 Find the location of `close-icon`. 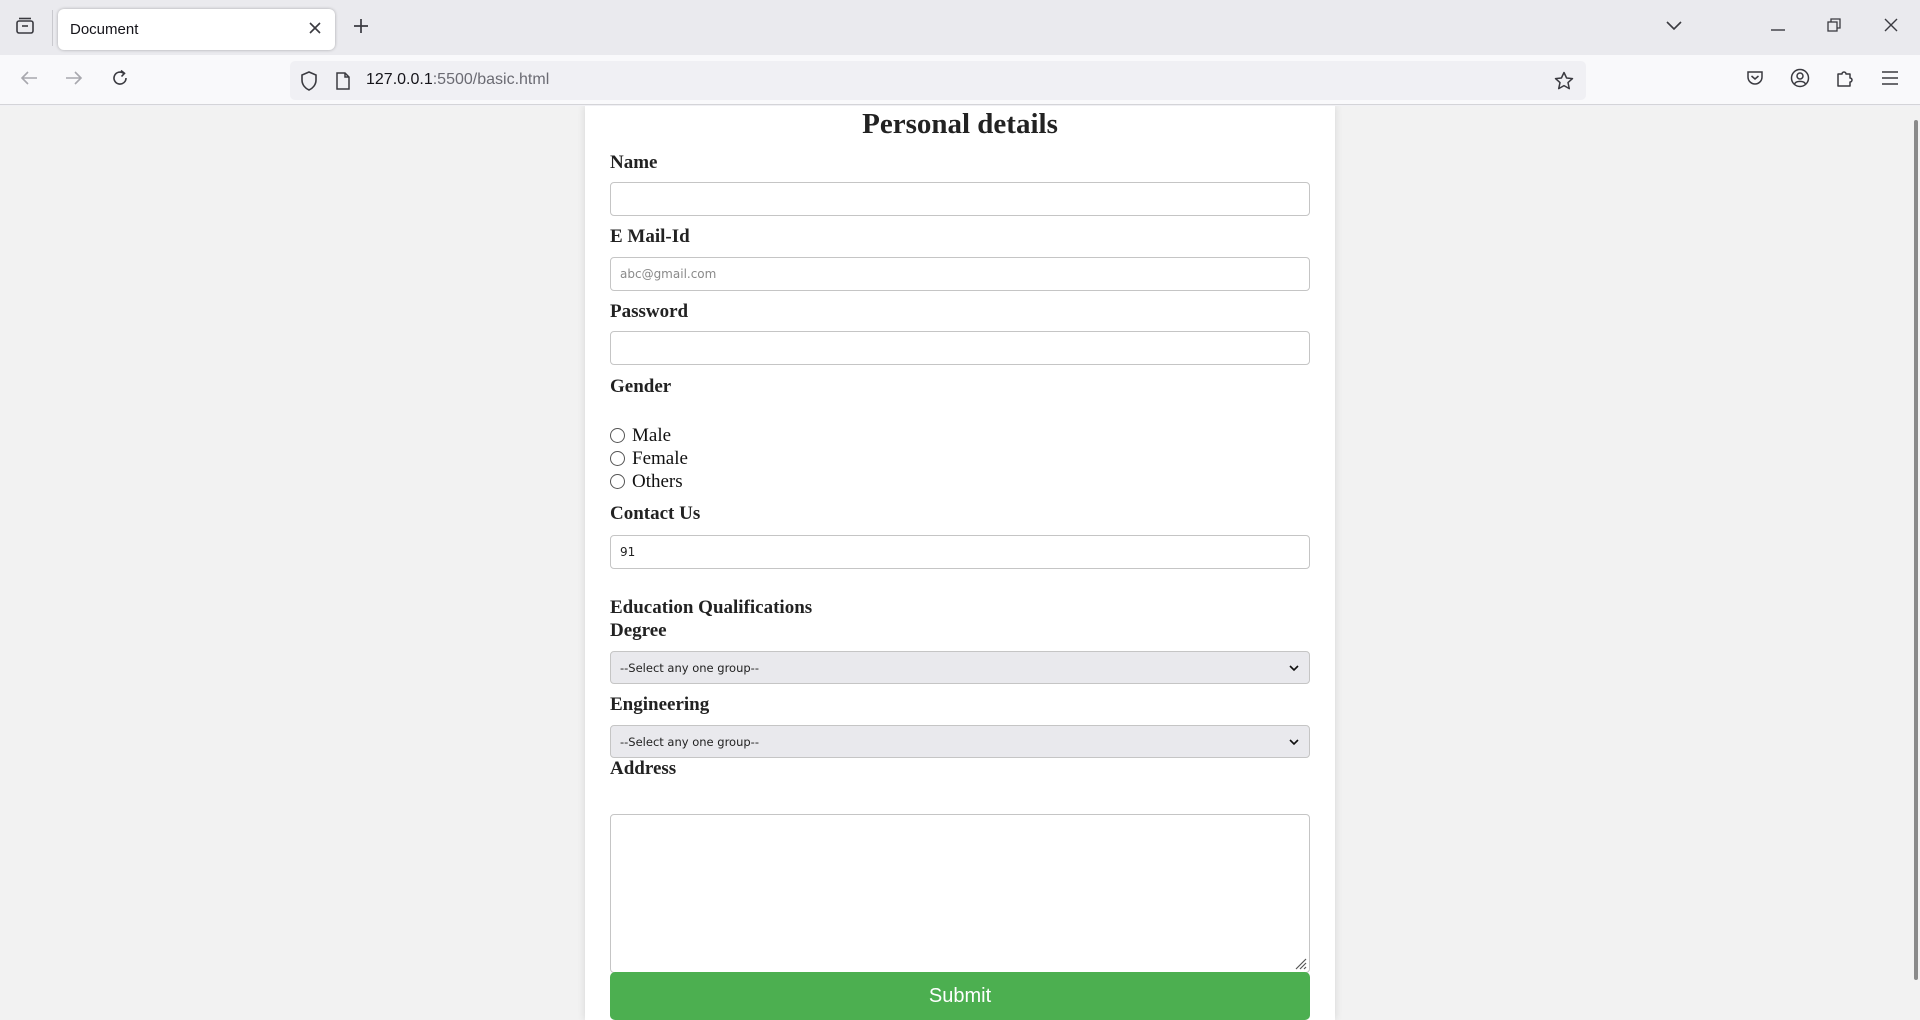

close-icon is located at coordinates (315, 30).